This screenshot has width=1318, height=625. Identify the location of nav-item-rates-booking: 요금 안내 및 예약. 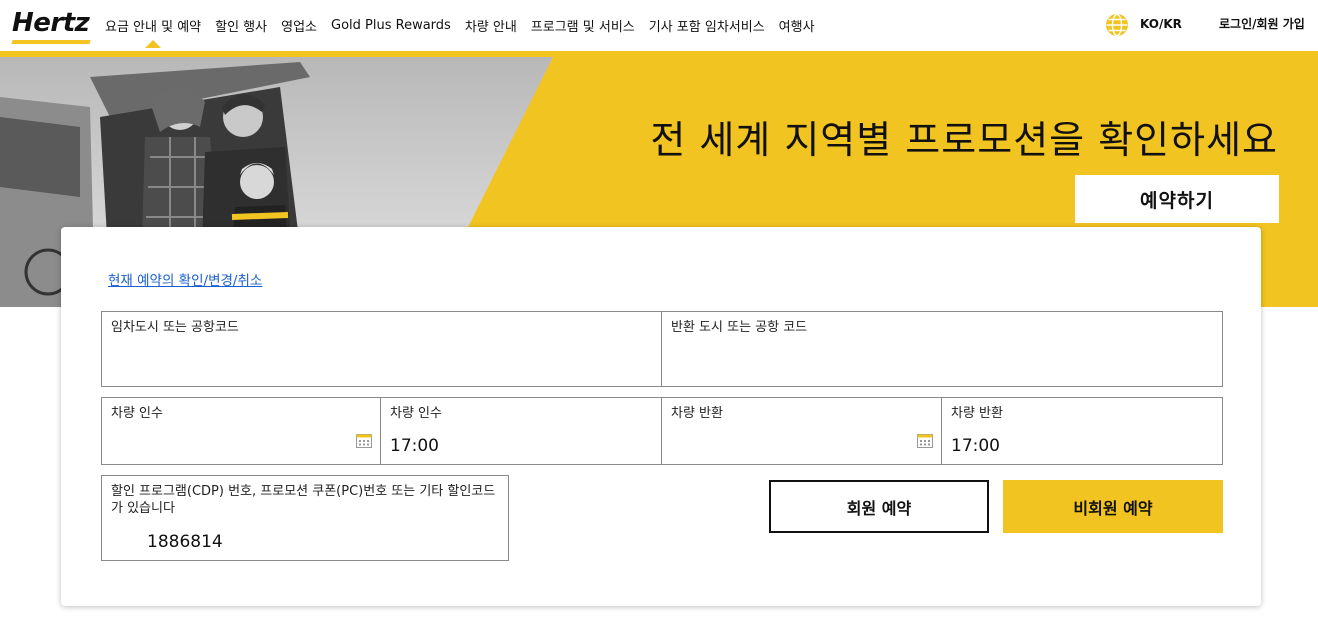
(153, 32).